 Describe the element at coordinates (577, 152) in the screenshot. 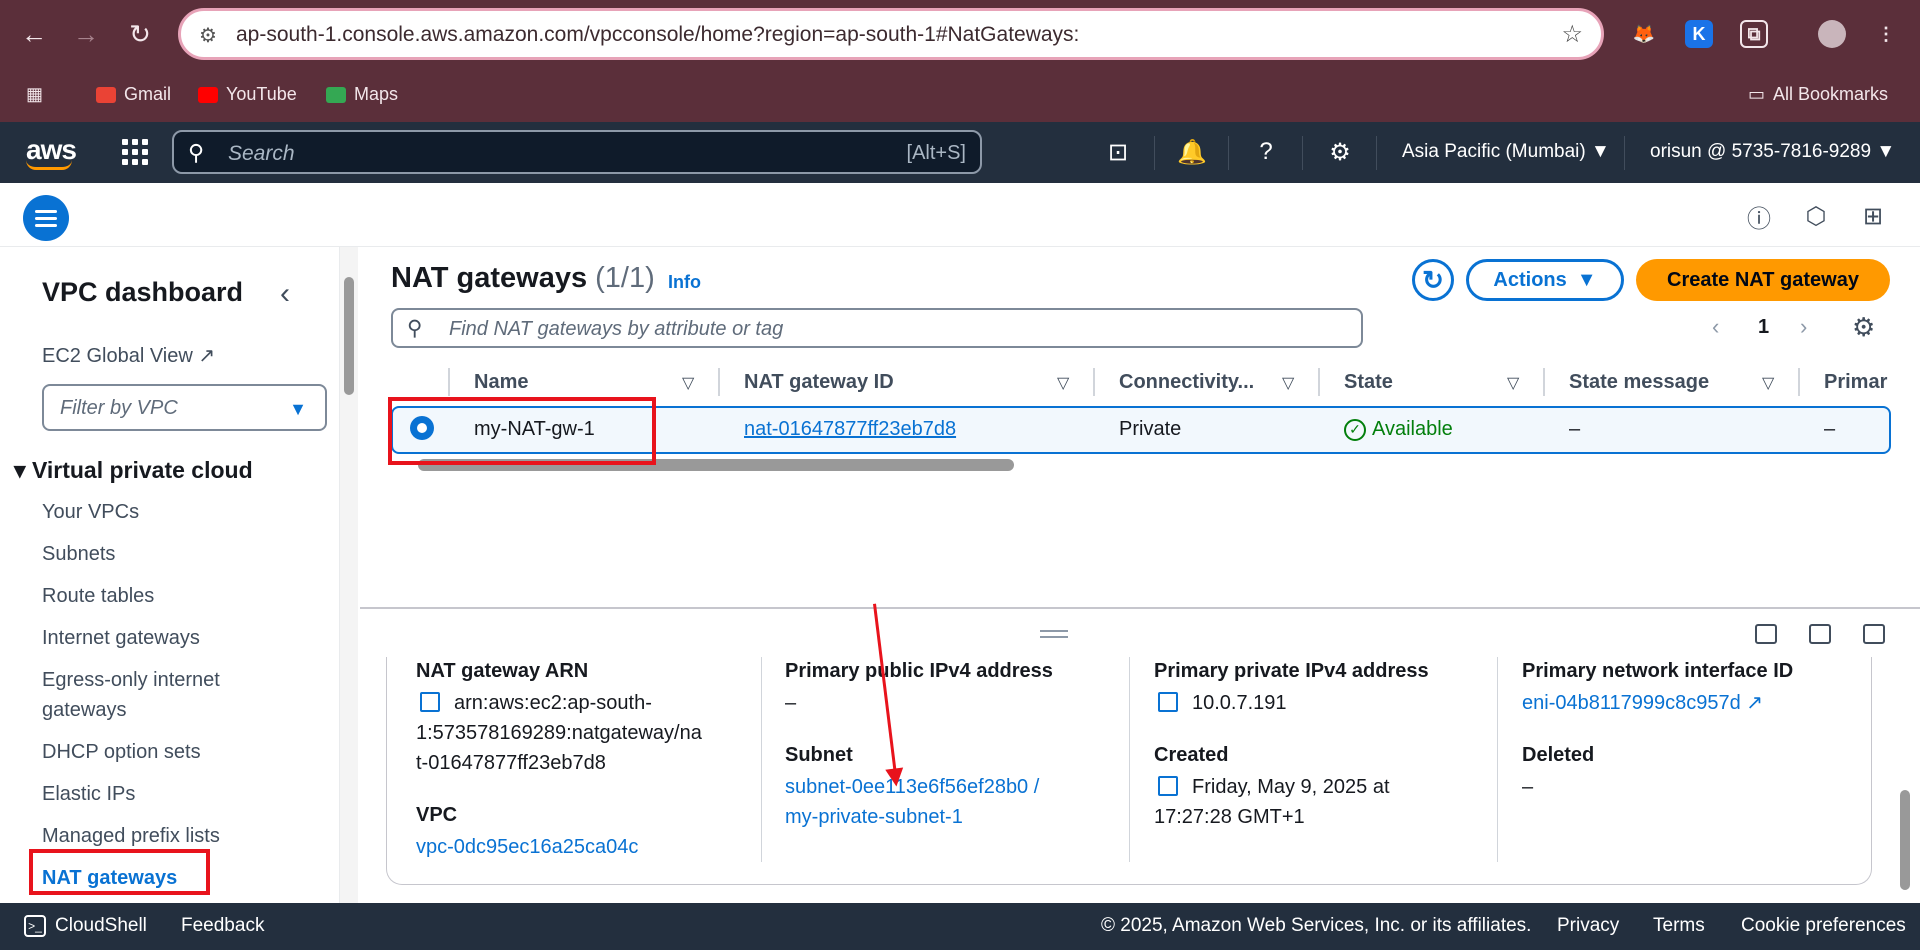

I see `aws-search-input: ⚲ Search [Alt+S]` at that location.